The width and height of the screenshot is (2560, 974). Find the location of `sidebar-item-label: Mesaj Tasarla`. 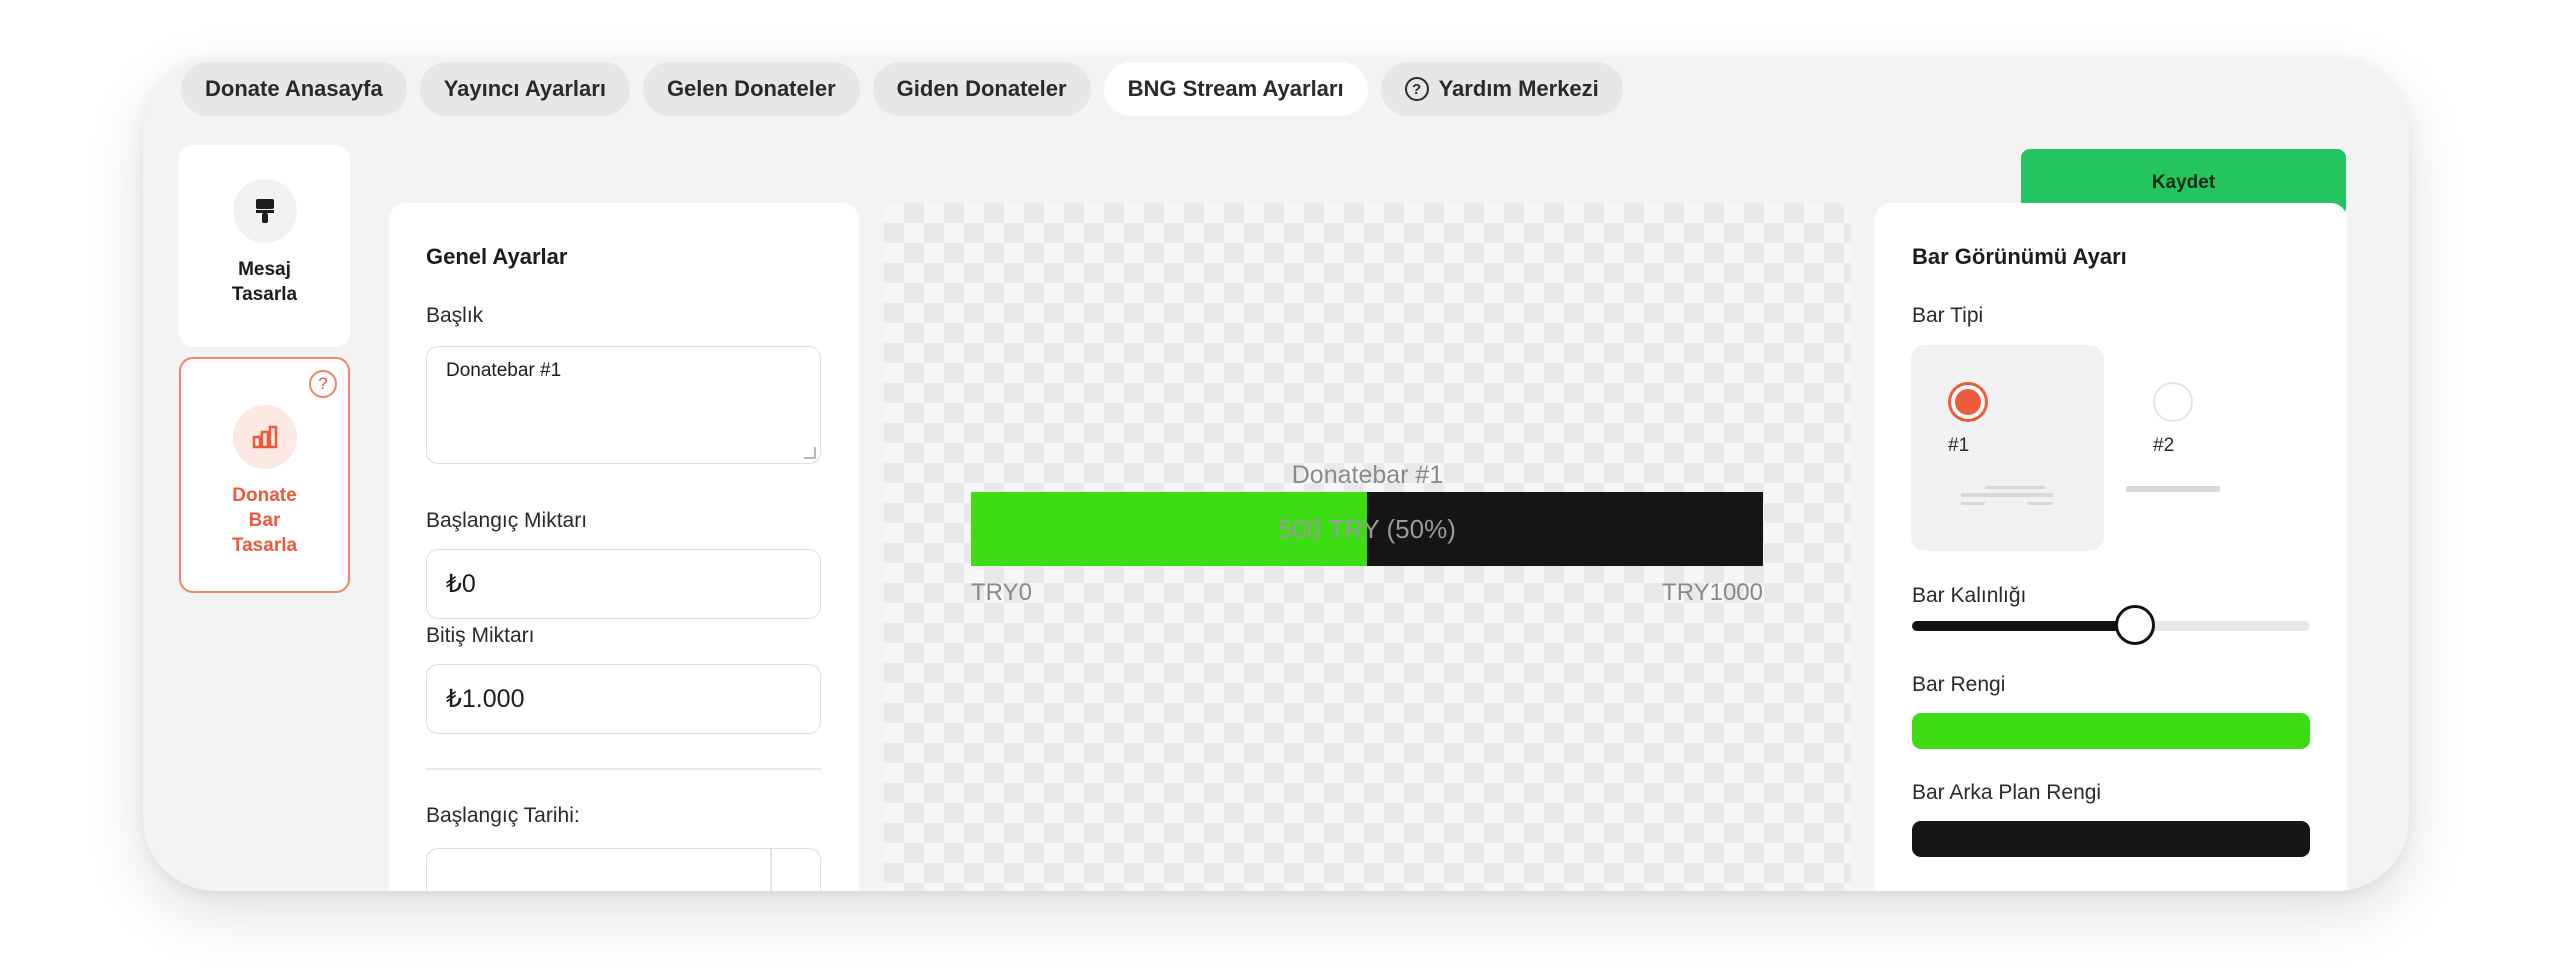

sidebar-item-label: Mesaj Tasarla is located at coordinates (264, 282).